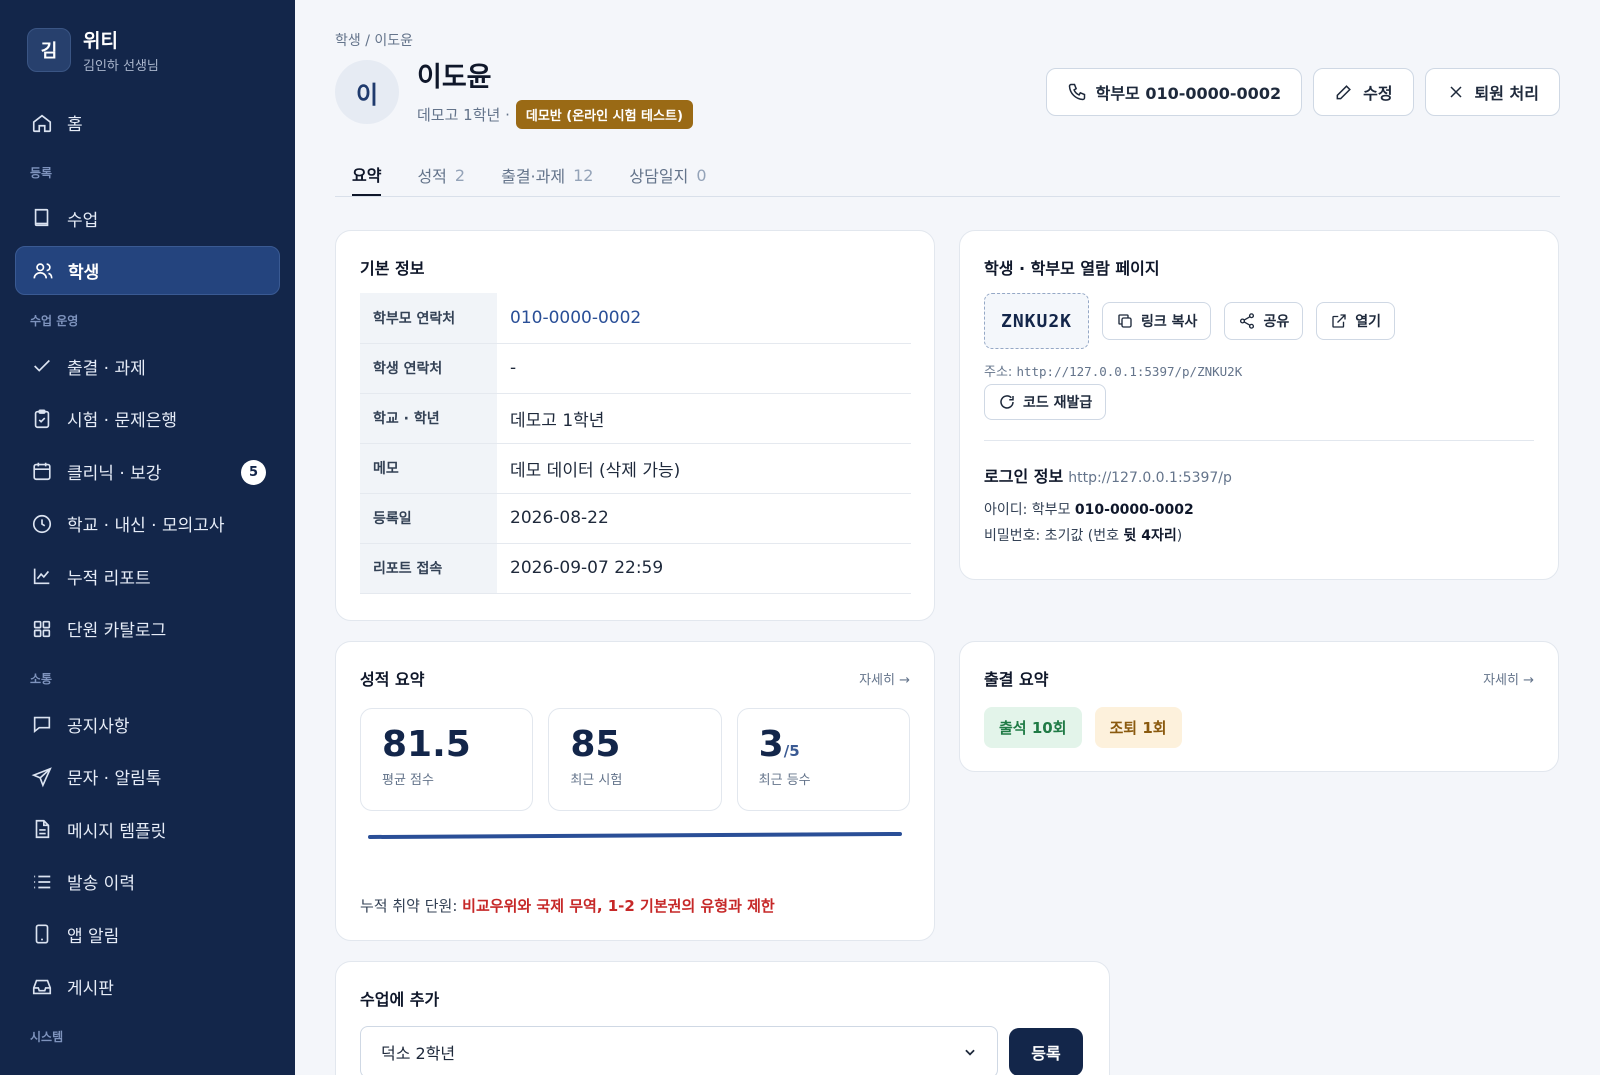 The image size is (1600, 1075). Describe the element at coordinates (109, 578) in the screenshot. I see `sidebar-item-label: 누적 리포트` at that location.